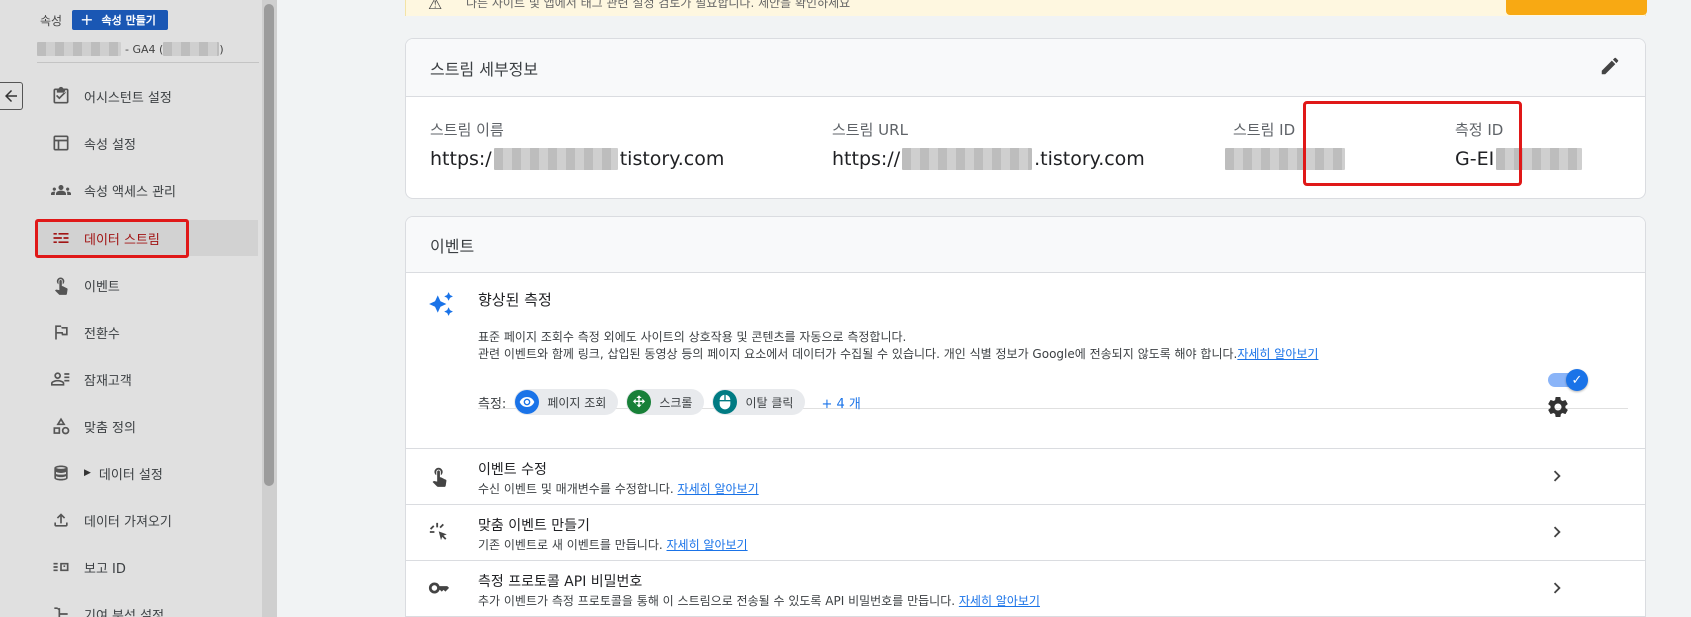  I want to click on measurement-chips-row: 측정: 페이지 조회 스크롤 이탈 클릭 + 4 개, so click(669, 402).